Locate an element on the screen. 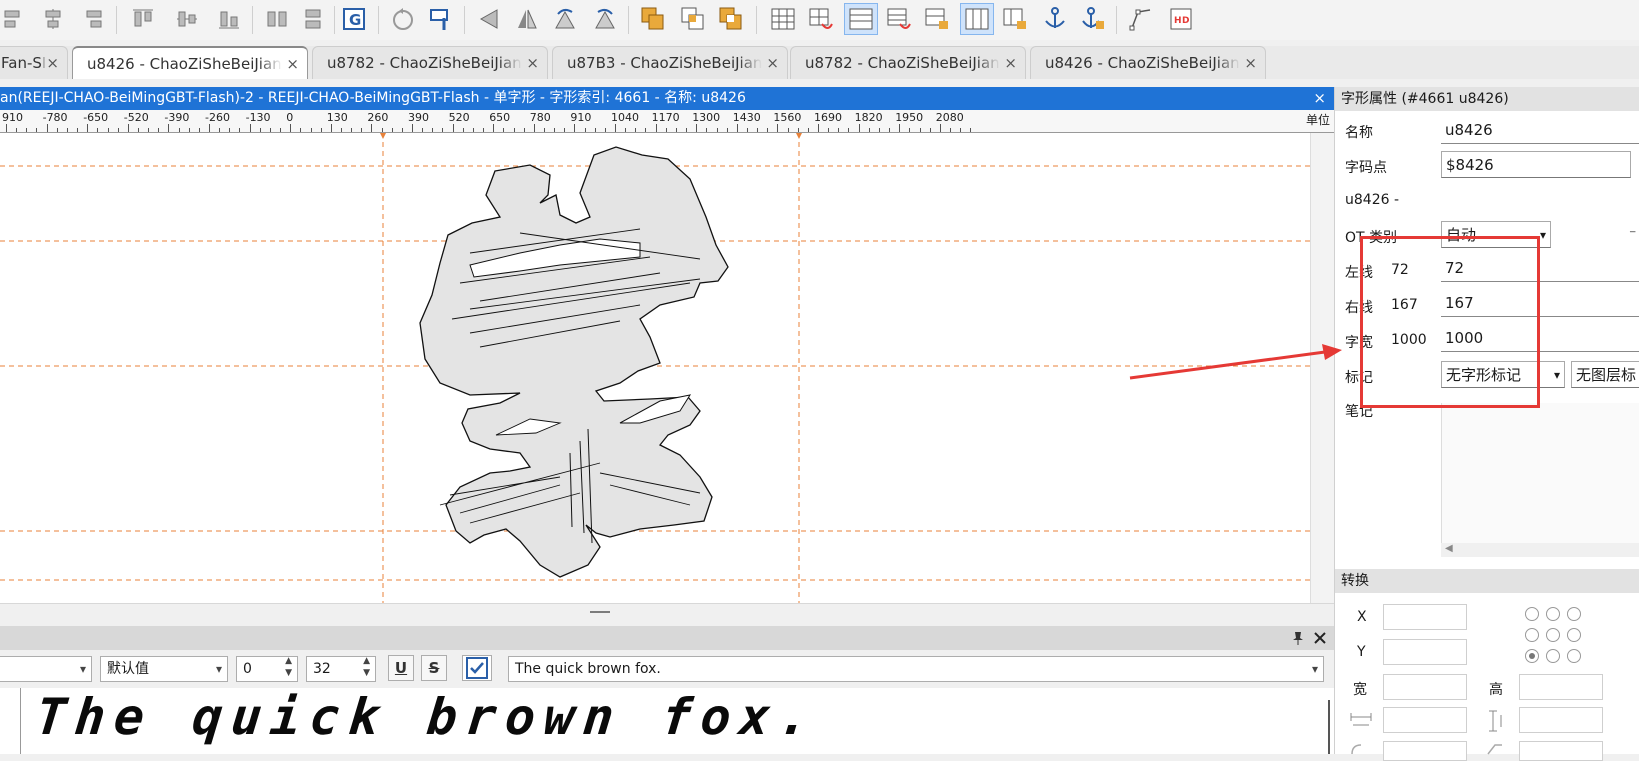 This screenshot has width=1639, height=761. close-icon is located at coordinates (1320, 638).